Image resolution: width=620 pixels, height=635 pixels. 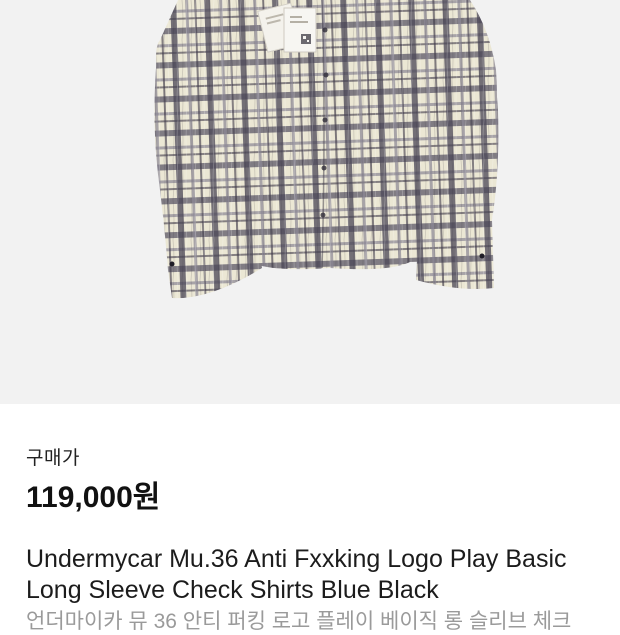 I want to click on product-subtitle: 언더마이카 뮤 36 안티 퍼킹 로고 플레이 베이직 롱 슬리브 체크, so click(x=299, y=621).